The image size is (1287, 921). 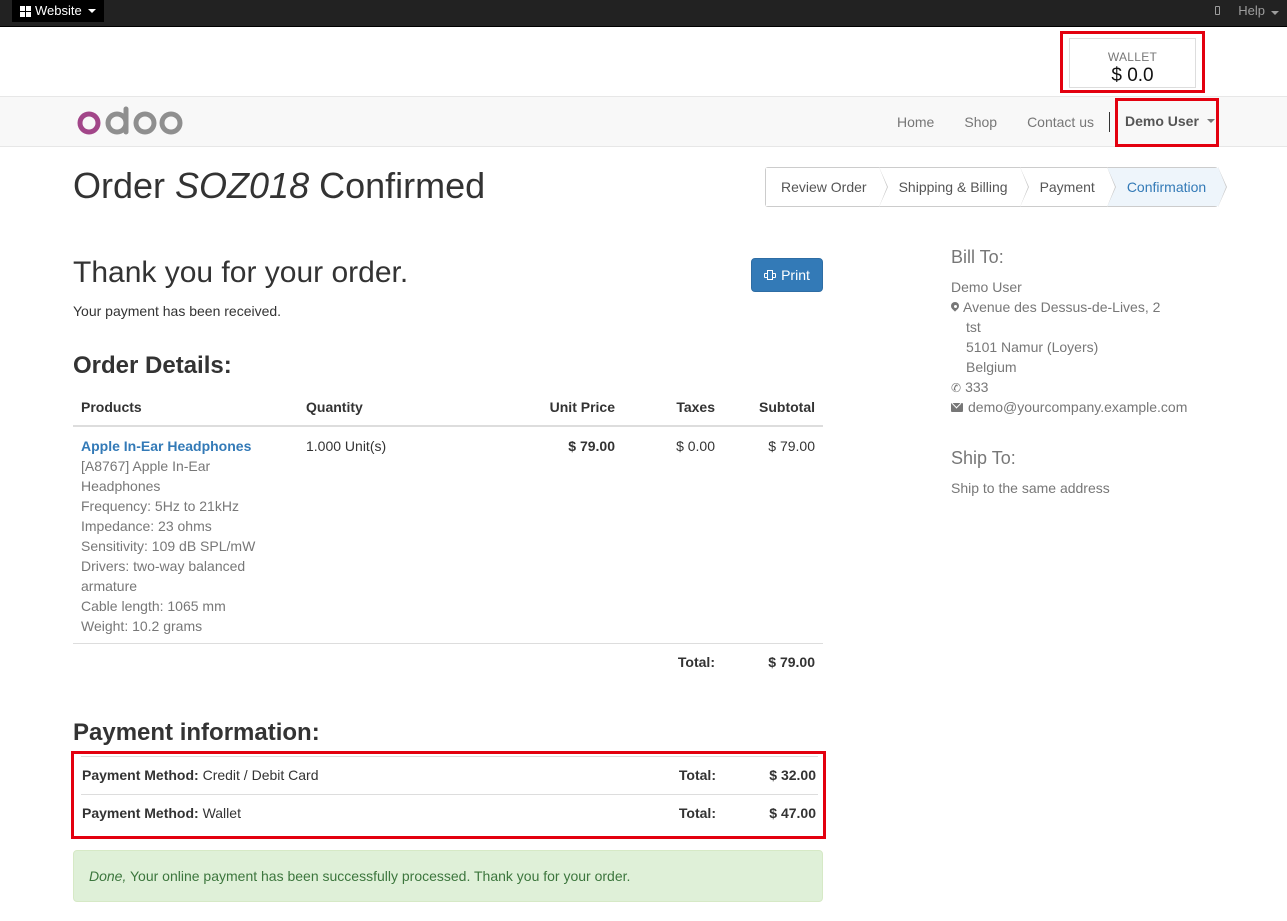 I want to click on column-header-subtotal: Subtotal, so click(x=787, y=407).